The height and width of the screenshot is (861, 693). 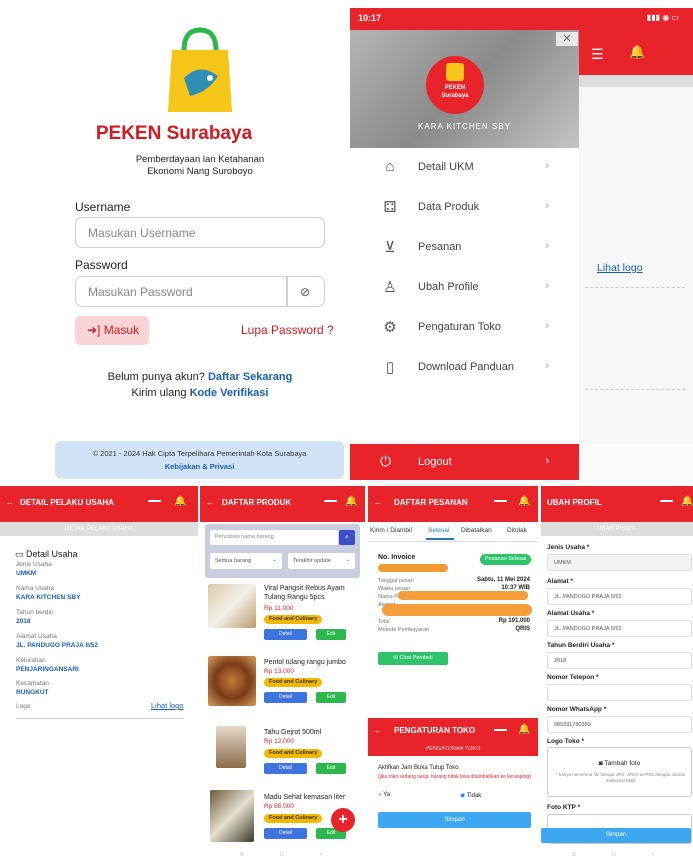 I want to click on tab-selesai: Selesai, so click(x=438, y=530).